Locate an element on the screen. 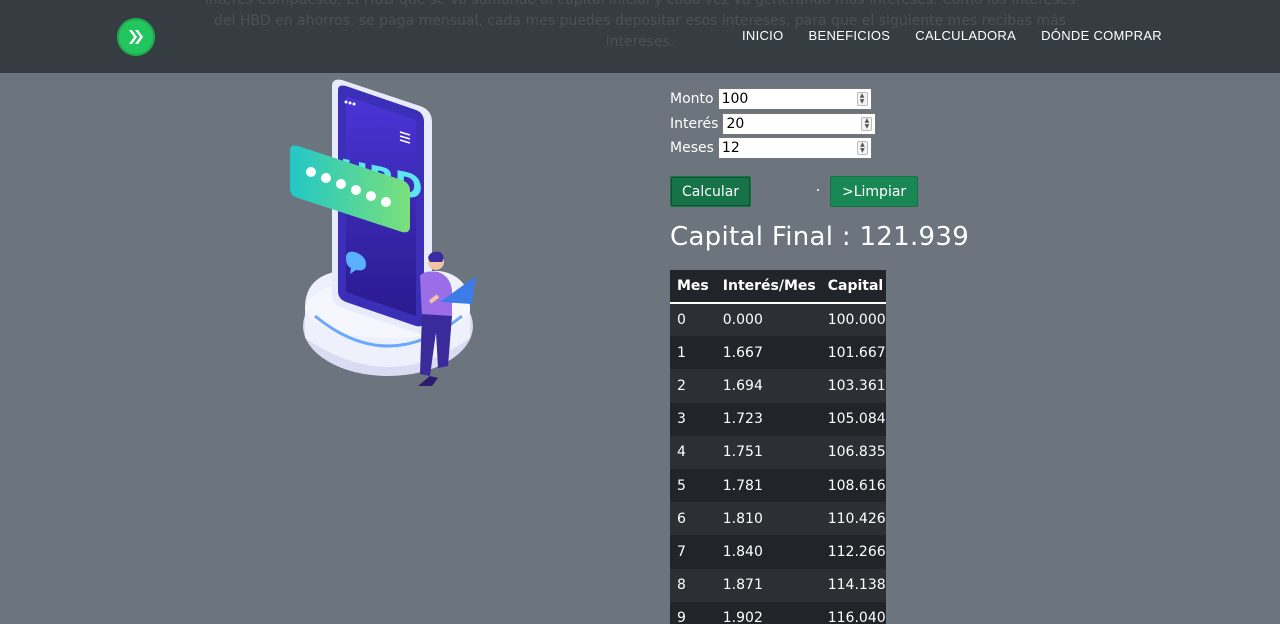  calculator-form: Monto 100 ▲ ▼ Interés 20 ▲ ▼ Meses 12 ▲ ▼ is located at coordinates (773, 124).